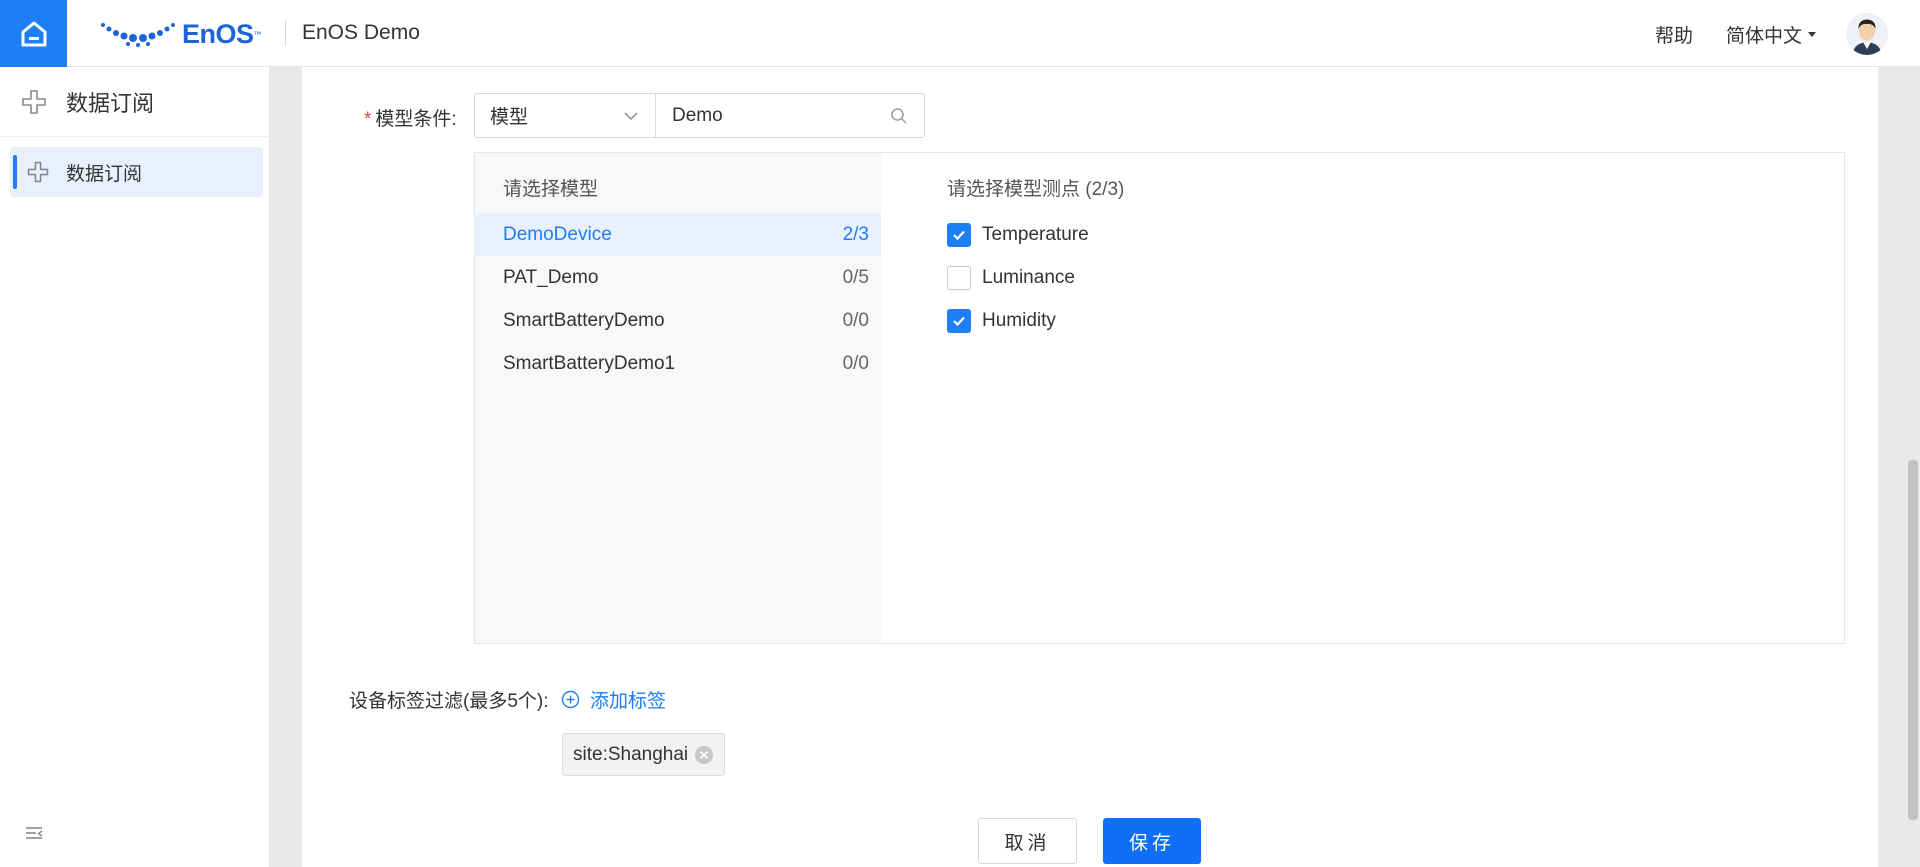  I want to click on enos-logo: EnOS ™, so click(181, 34).